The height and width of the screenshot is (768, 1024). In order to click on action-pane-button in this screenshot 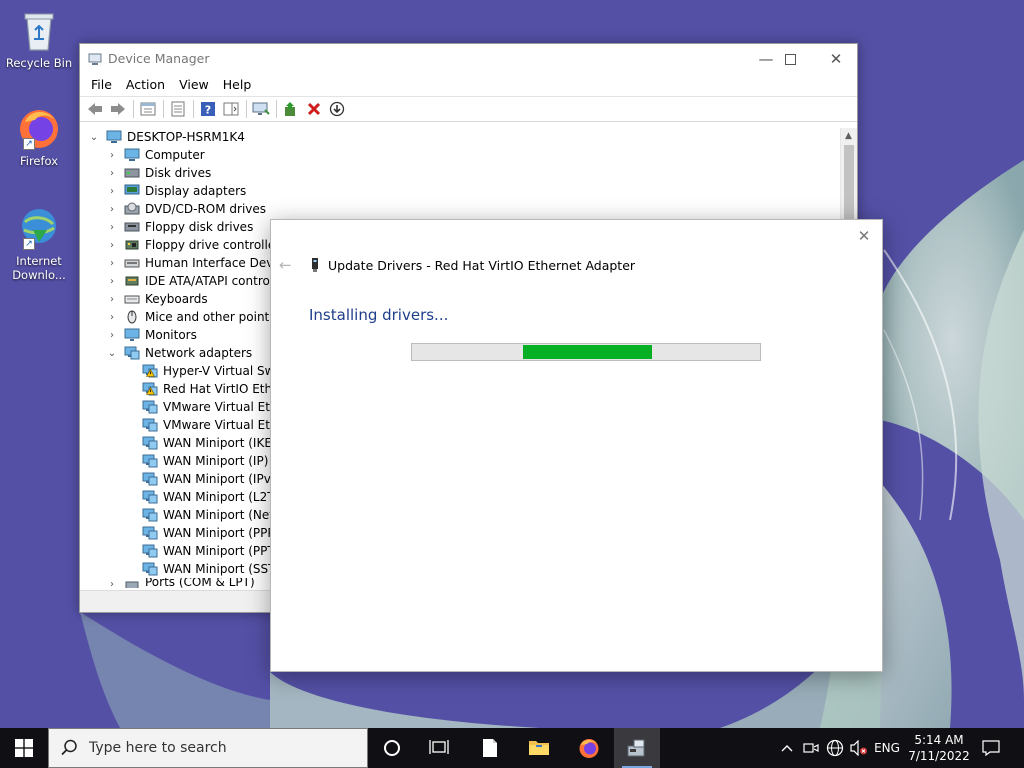, I will do `click(231, 109)`.